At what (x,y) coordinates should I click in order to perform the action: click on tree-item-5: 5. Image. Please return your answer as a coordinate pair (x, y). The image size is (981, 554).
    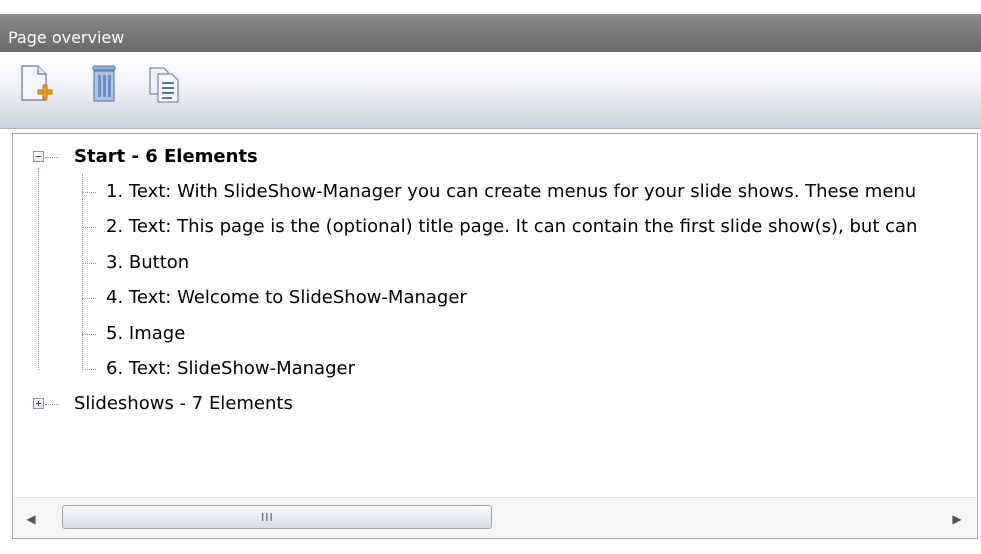
    Looking at the image, I should click on (145, 334).